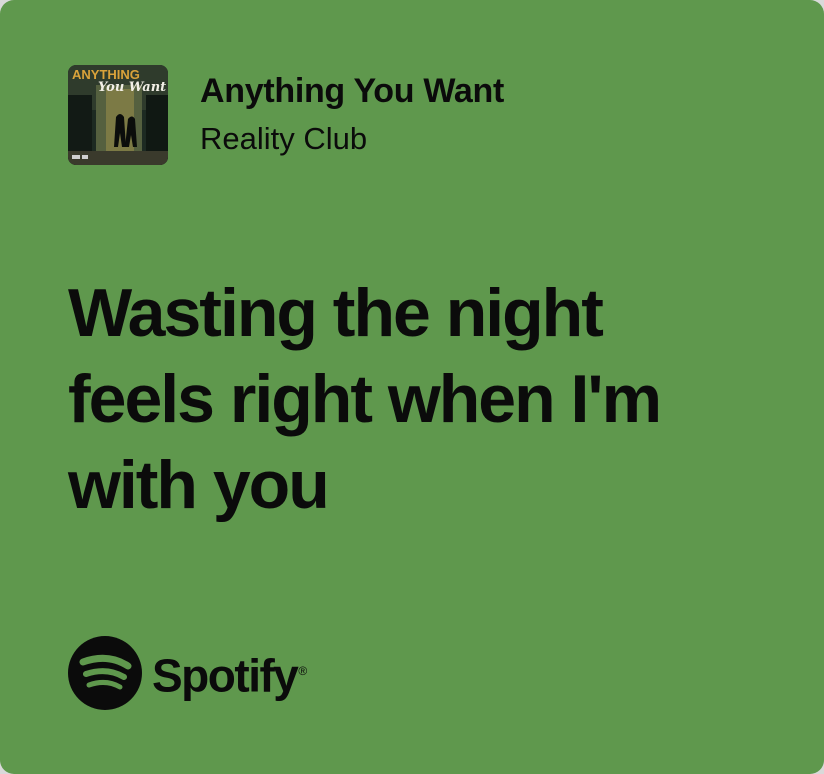  What do you see at coordinates (365, 399) in the screenshot?
I see `lyric-line: feels right when I'm` at bounding box center [365, 399].